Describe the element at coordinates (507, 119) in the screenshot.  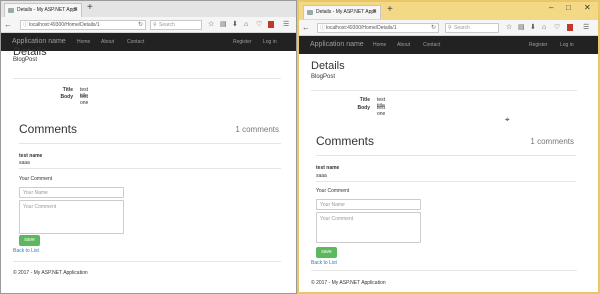
I see `mouse-cursor-icon: ⌖` at that location.